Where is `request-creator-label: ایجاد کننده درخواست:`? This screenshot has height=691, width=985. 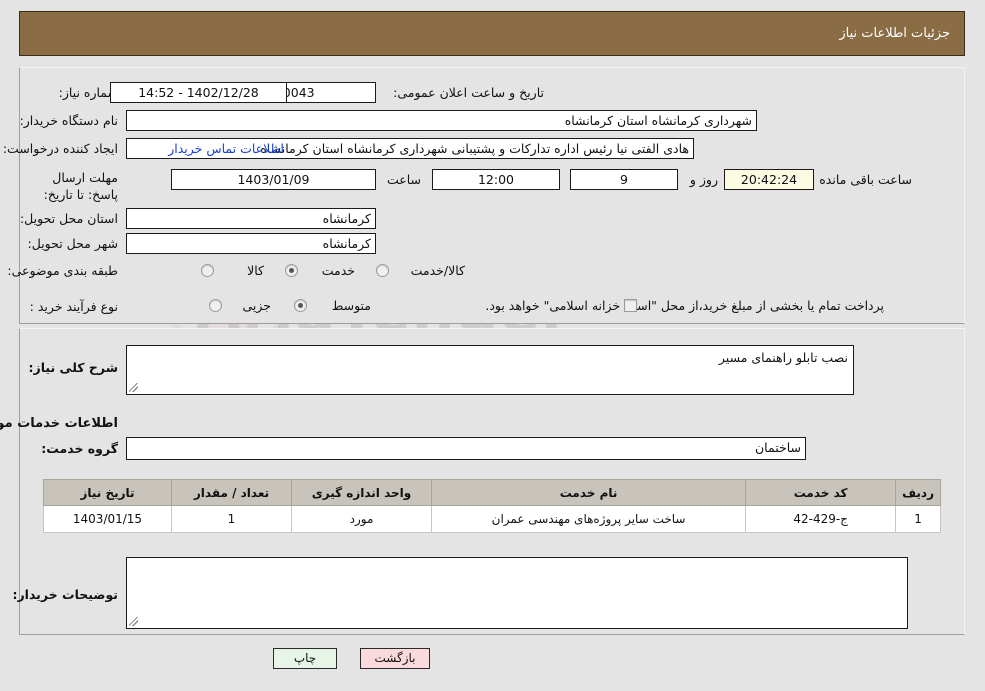
request-creator-label: ایجاد کننده درخواست: is located at coordinates (61, 148).